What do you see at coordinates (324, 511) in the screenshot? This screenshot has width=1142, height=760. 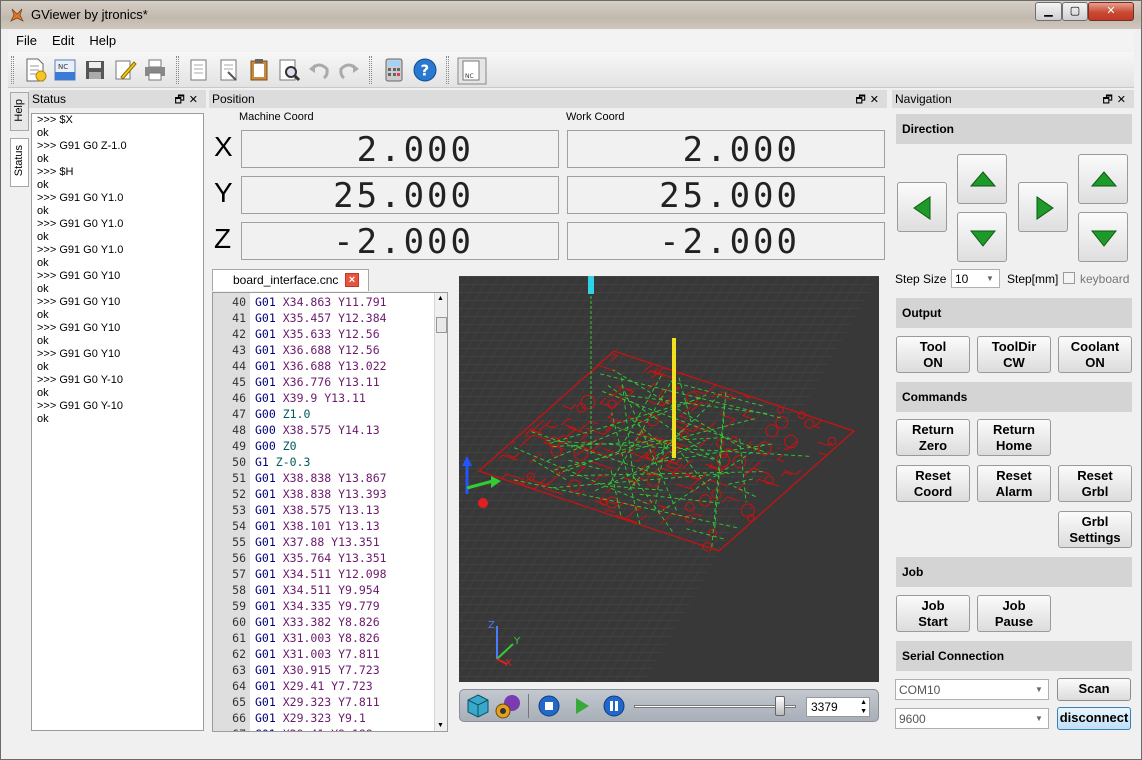 I see `gcode-line: 53 G01 X38.575 Y13.13` at bounding box center [324, 511].